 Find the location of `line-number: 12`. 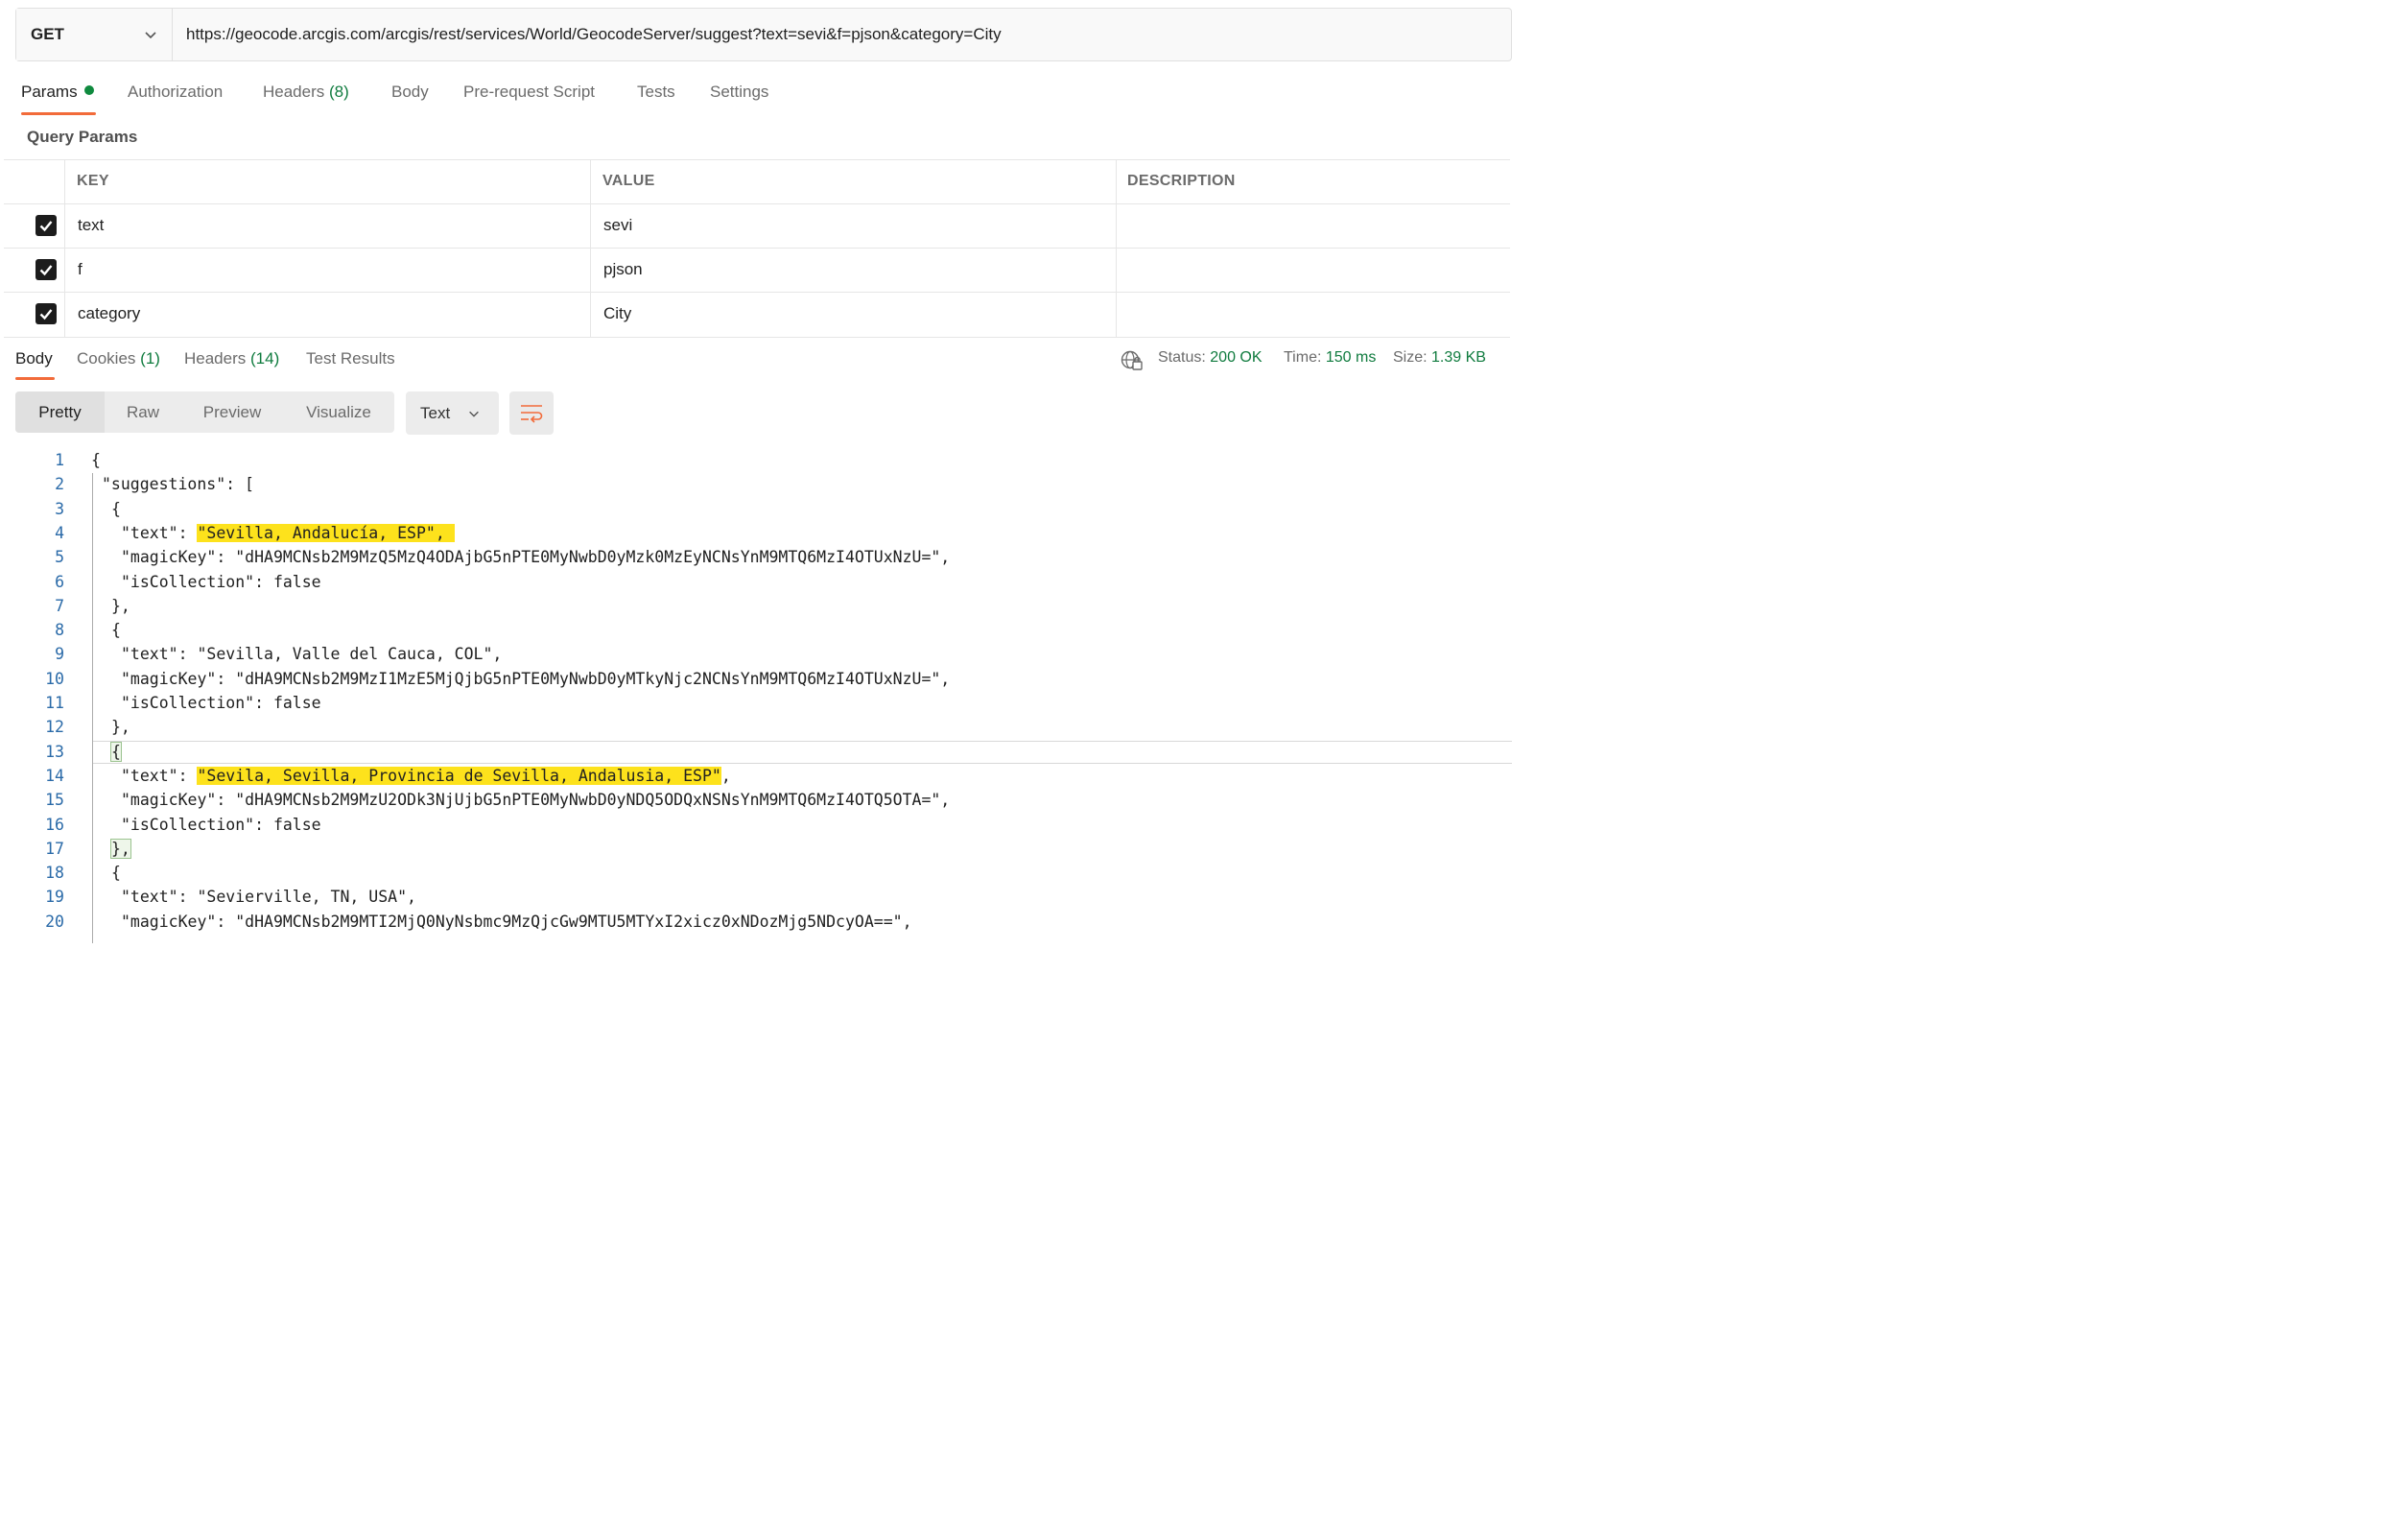

line-number: 12 is located at coordinates (54, 727).